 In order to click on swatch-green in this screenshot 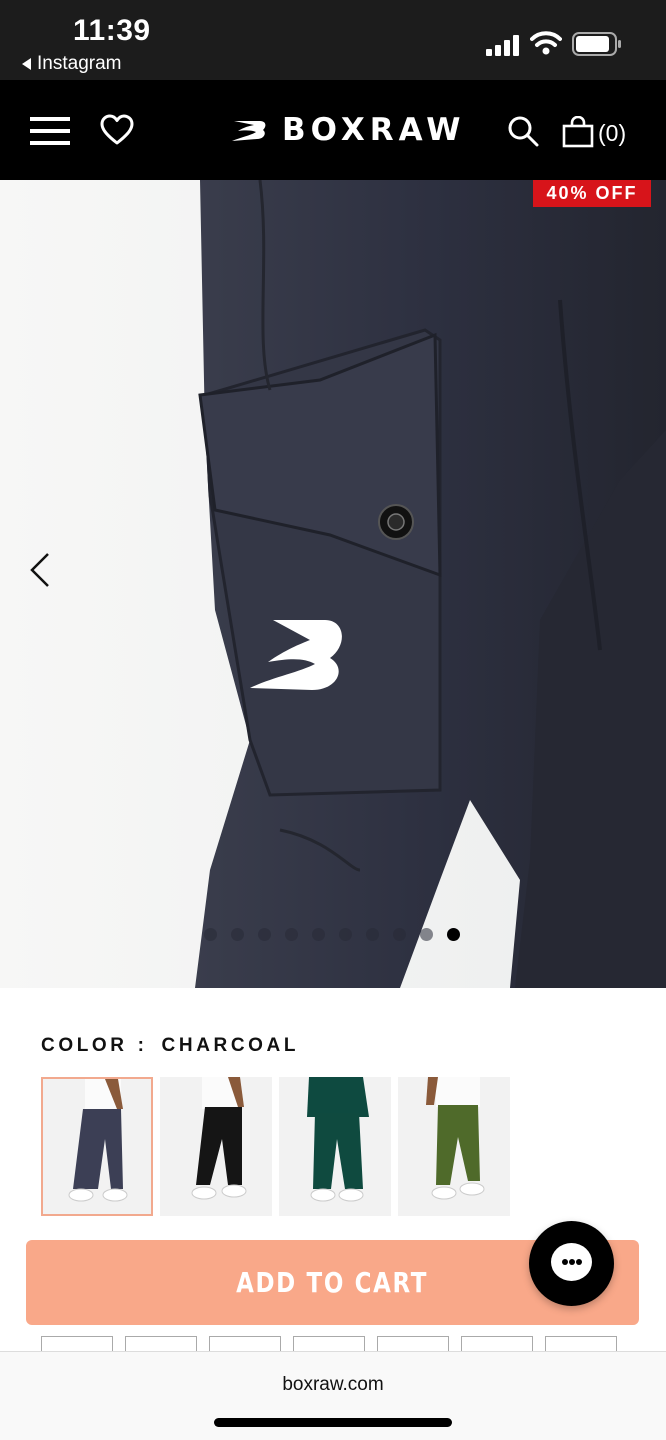, I will do `click(335, 1146)`.